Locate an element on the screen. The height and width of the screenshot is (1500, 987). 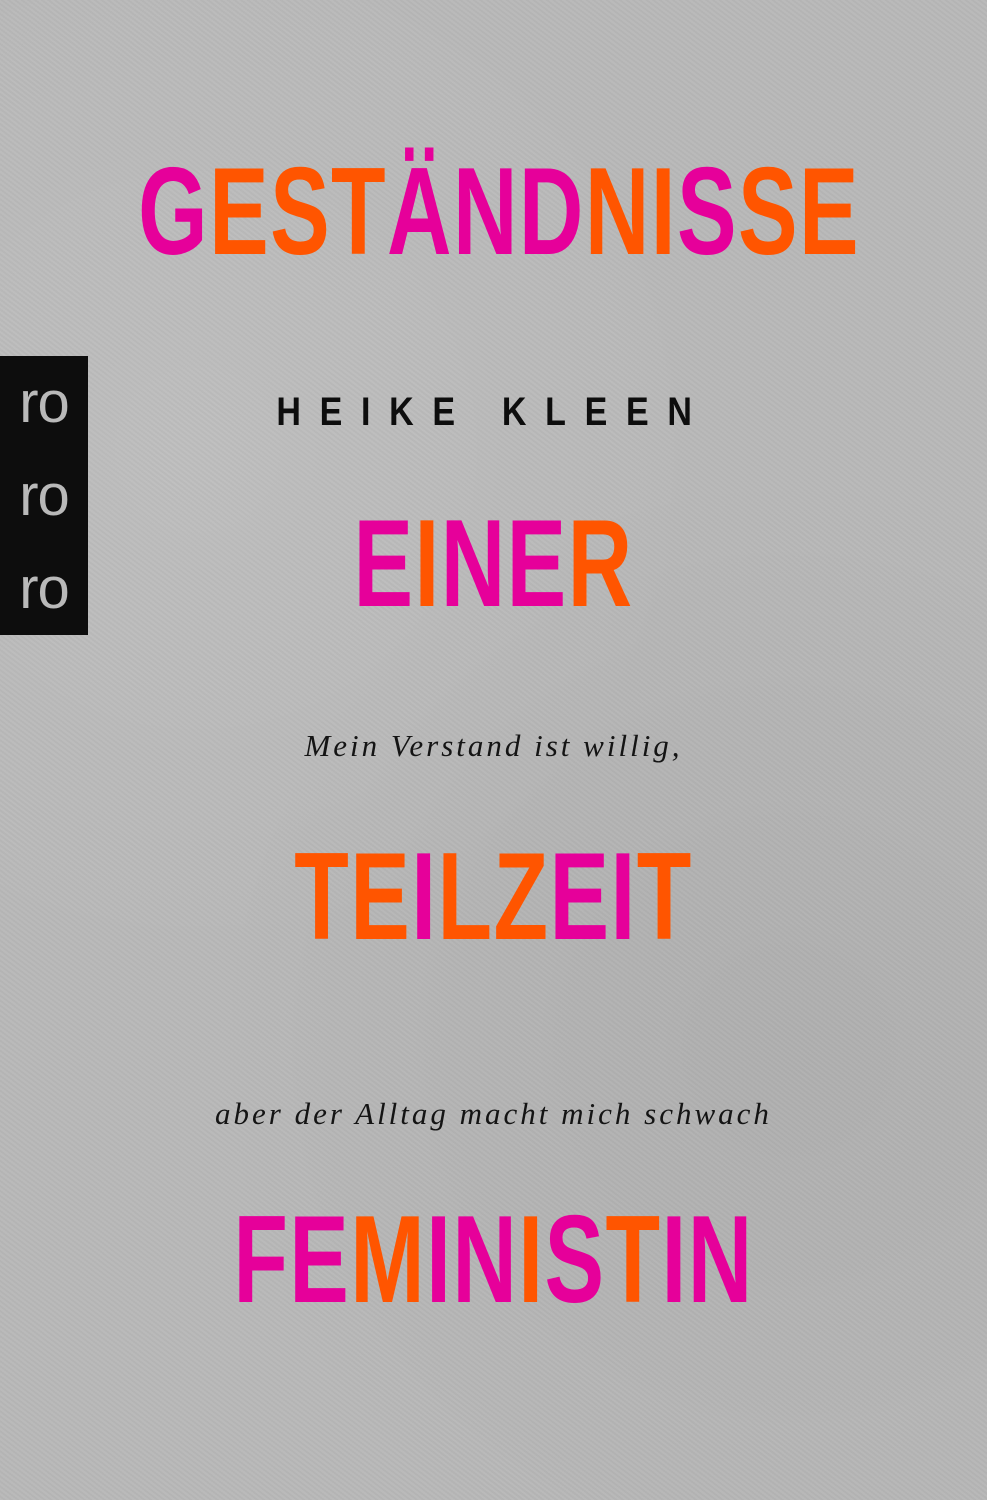
title-letter: G is located at coordinates (174, 212).